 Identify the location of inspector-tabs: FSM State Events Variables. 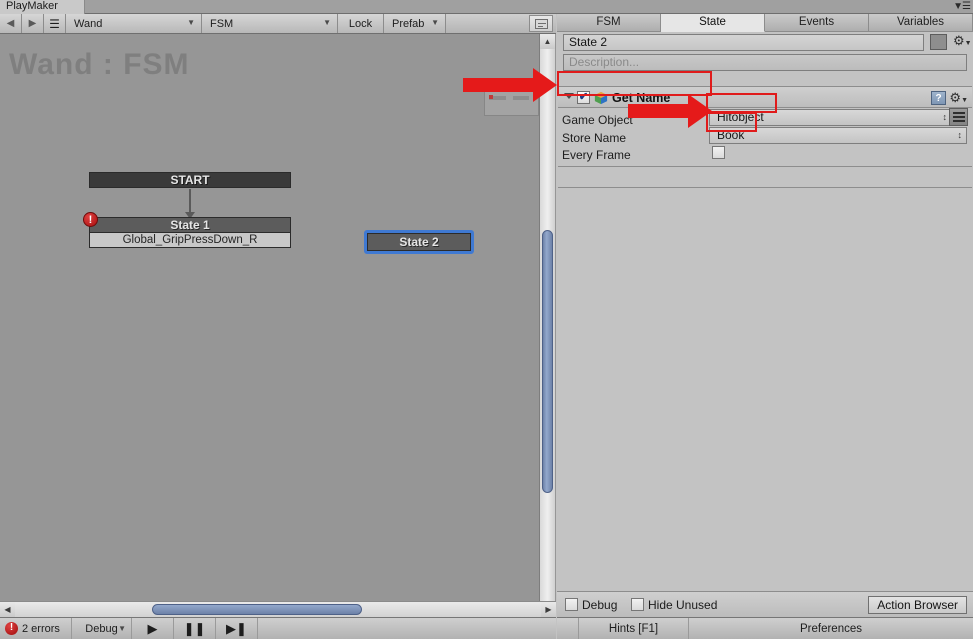
(765, 23).